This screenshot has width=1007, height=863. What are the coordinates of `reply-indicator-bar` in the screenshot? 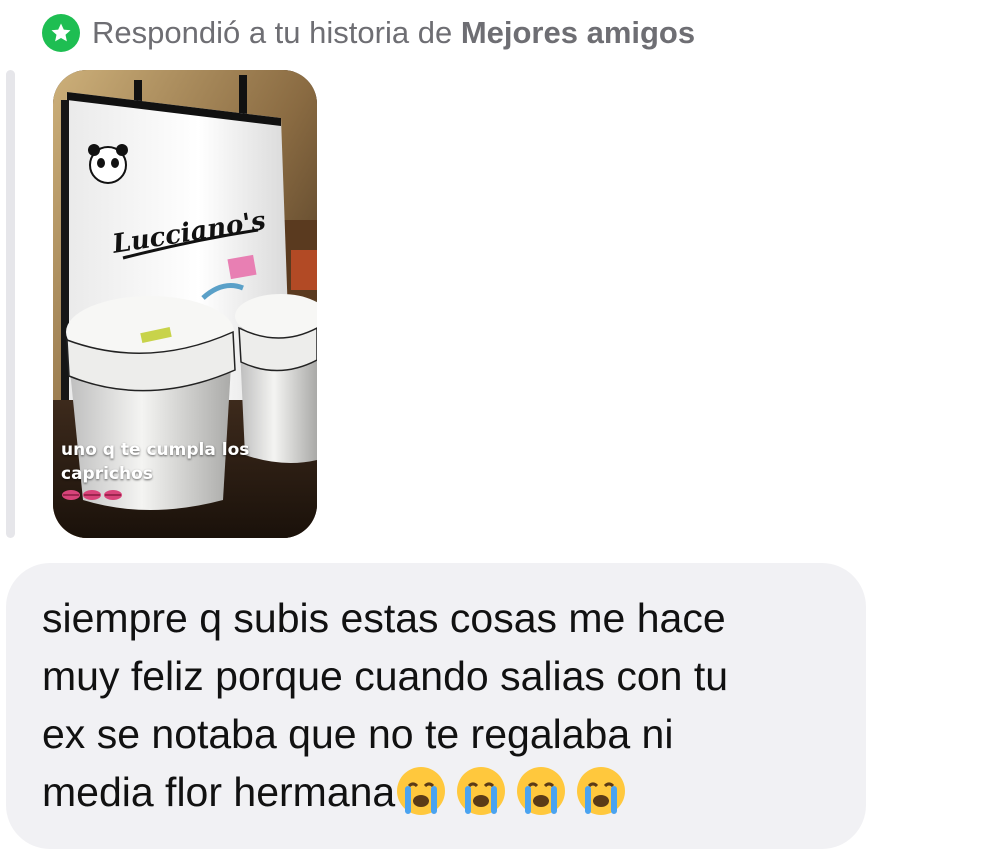 It's located at (10, 304).